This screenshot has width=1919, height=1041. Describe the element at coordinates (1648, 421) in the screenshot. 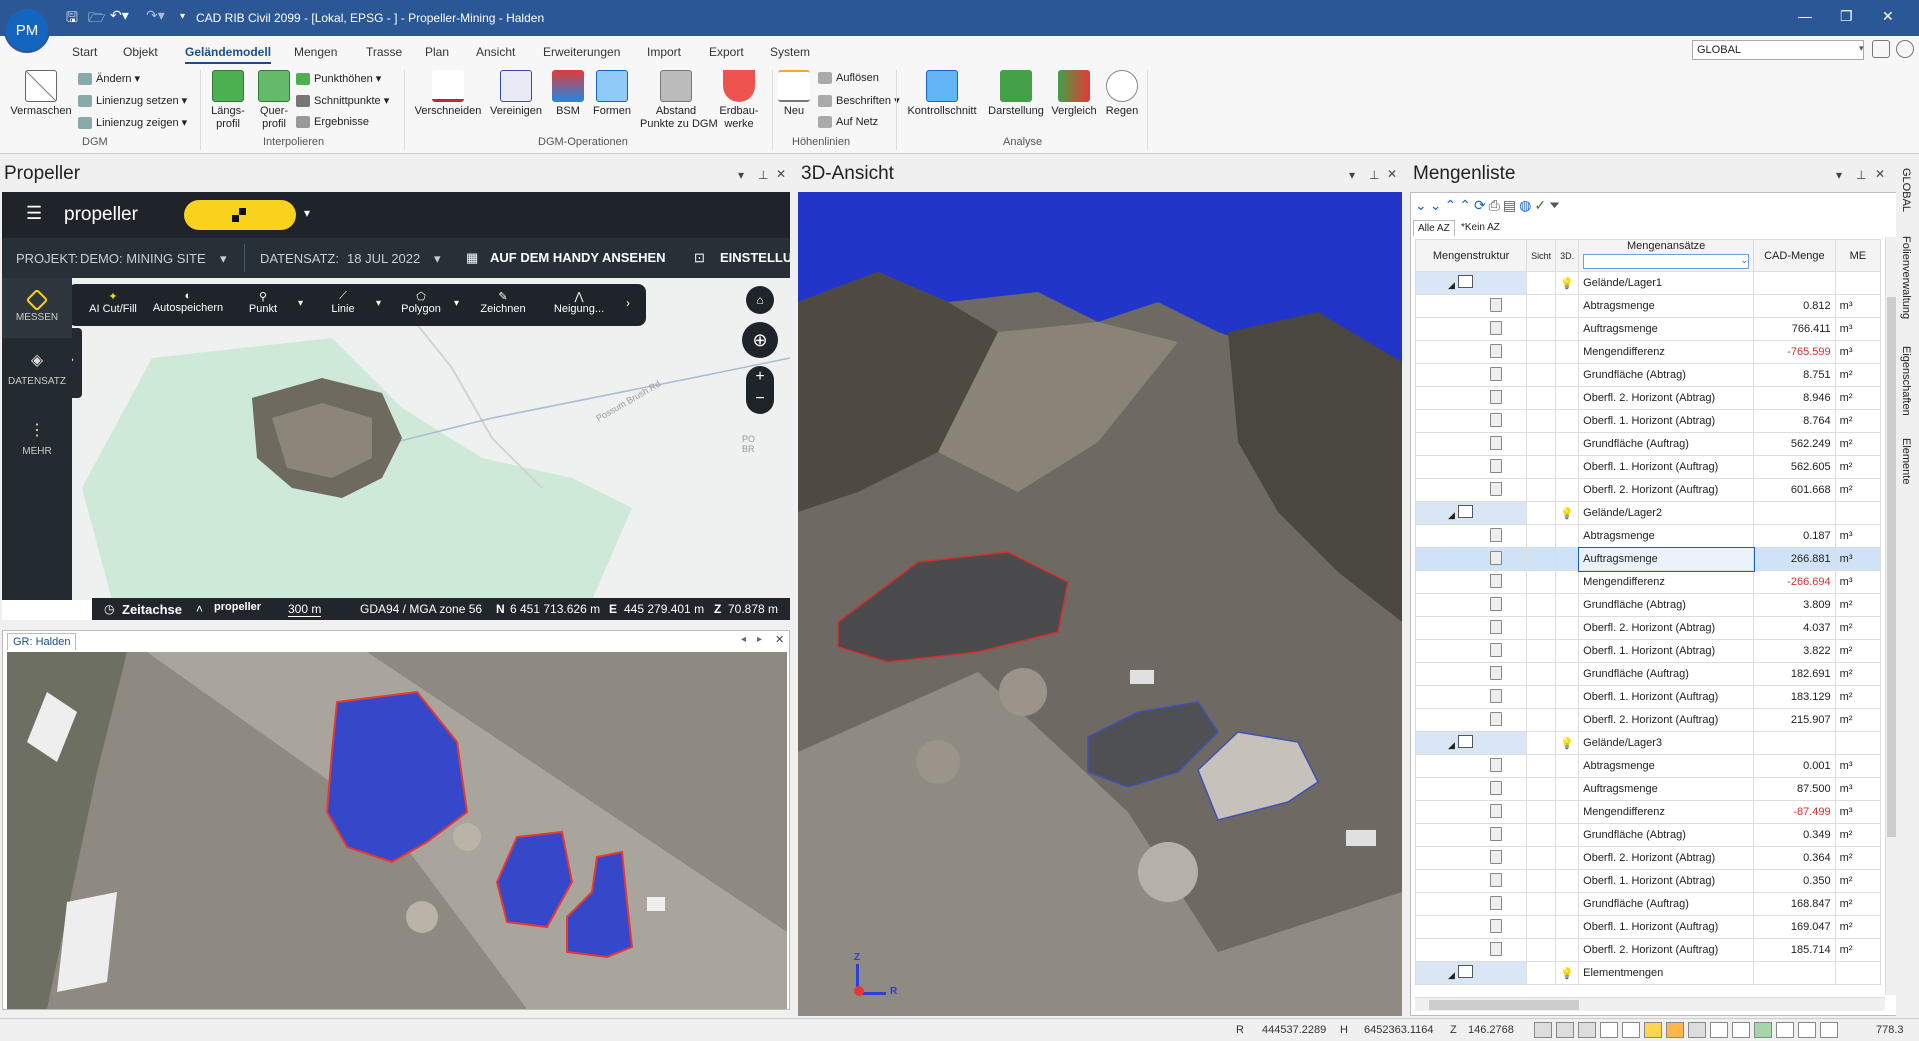

I see `table-row: Oberfl. 1. Horizont (Abtrag) 8.764 m²` at that location.